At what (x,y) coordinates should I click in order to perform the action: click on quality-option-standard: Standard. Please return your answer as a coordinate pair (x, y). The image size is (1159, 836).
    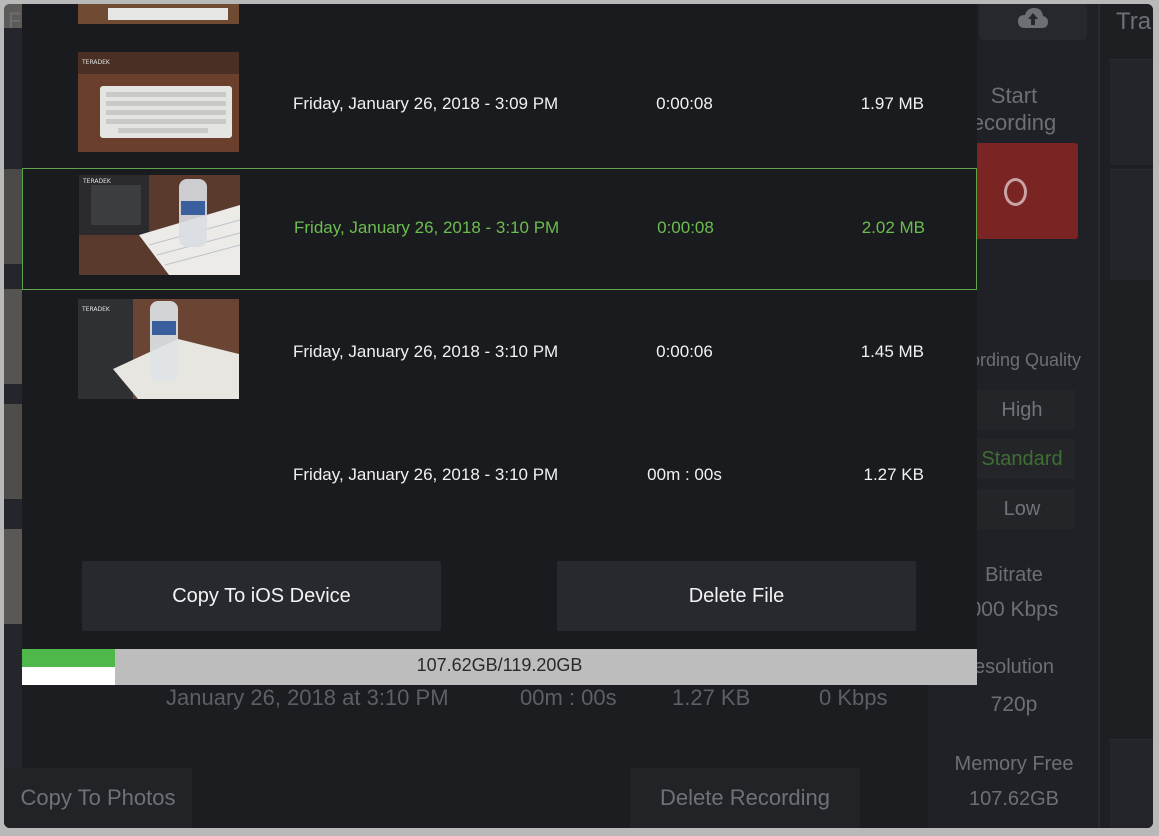
    Looking at the image, I should click on (1022, 459).